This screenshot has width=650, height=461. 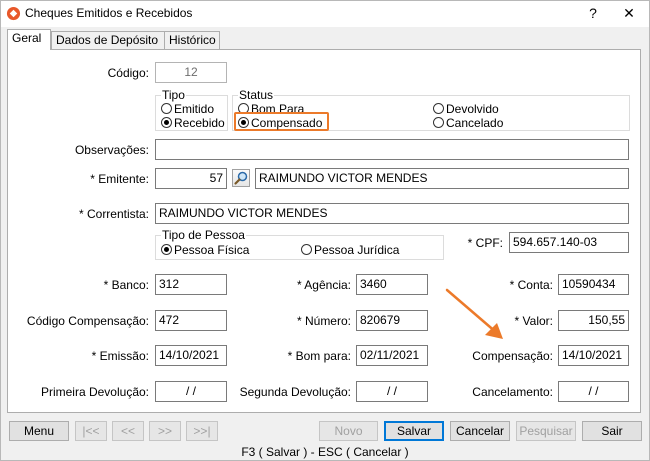 What do you see at coordinates (546, 431) in the screenshot?
I see `pesquisar-button: Pesquisar` at bounding box center [546, 431].